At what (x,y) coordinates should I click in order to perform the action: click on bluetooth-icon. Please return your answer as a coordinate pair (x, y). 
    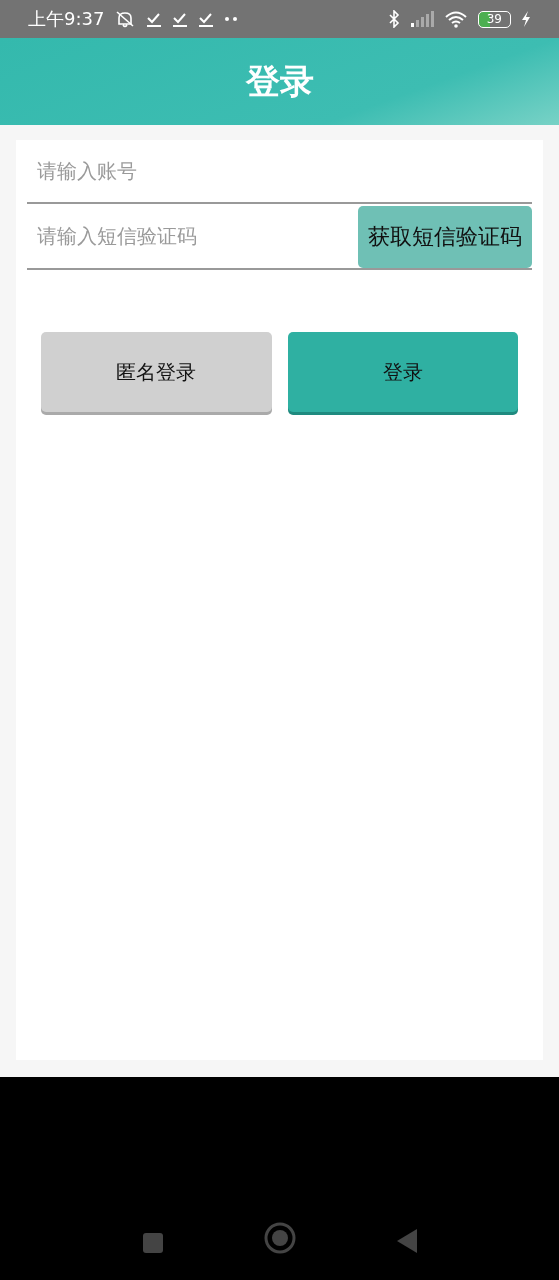
    Looking at the image, I should click on (393, 19).